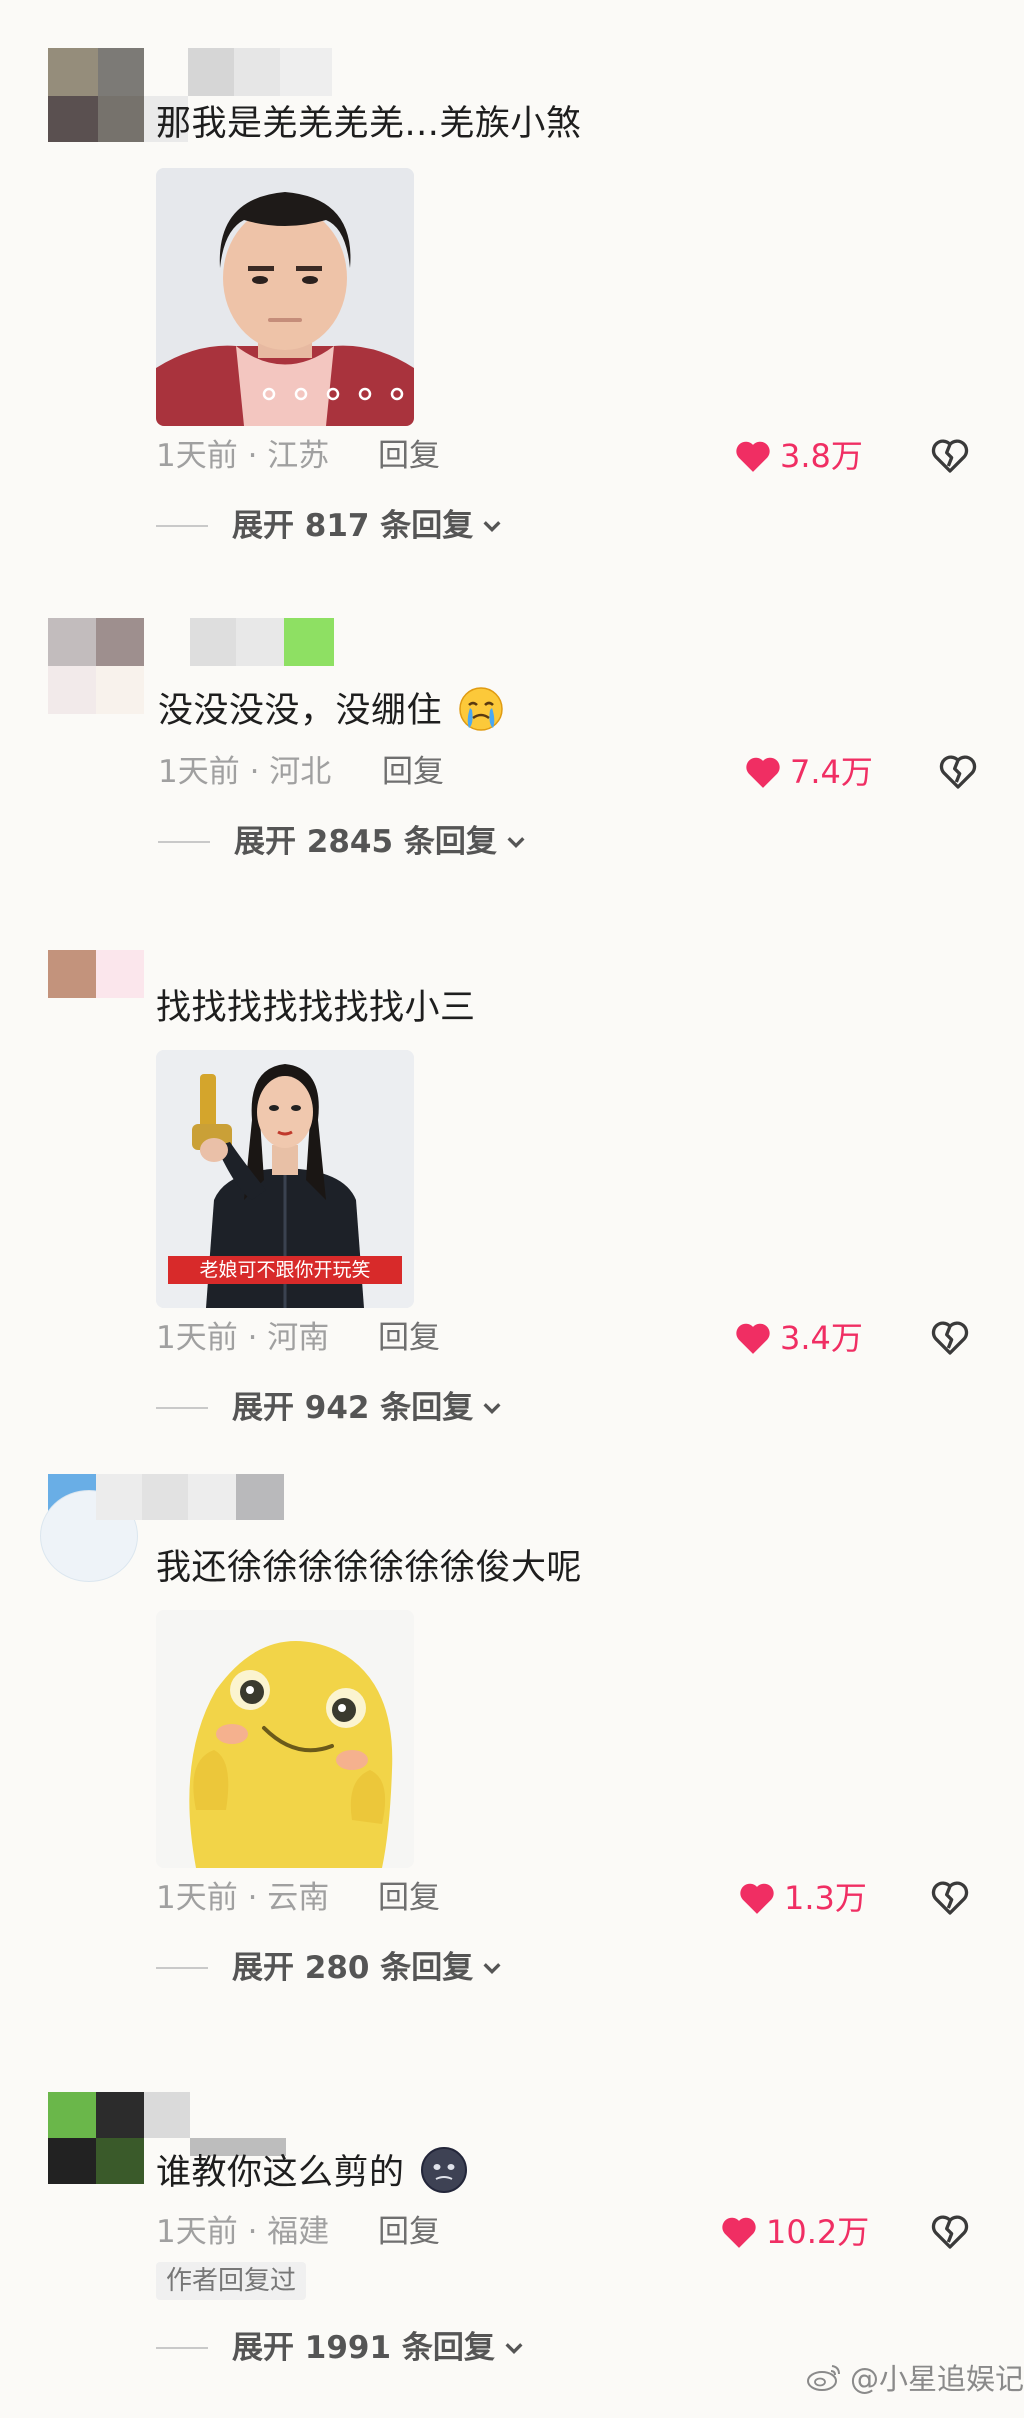 The height and width of the screenshot is (2418, 1024). I want to click on comment-time-location: 1天前 · 云南, so click(243, 1898).